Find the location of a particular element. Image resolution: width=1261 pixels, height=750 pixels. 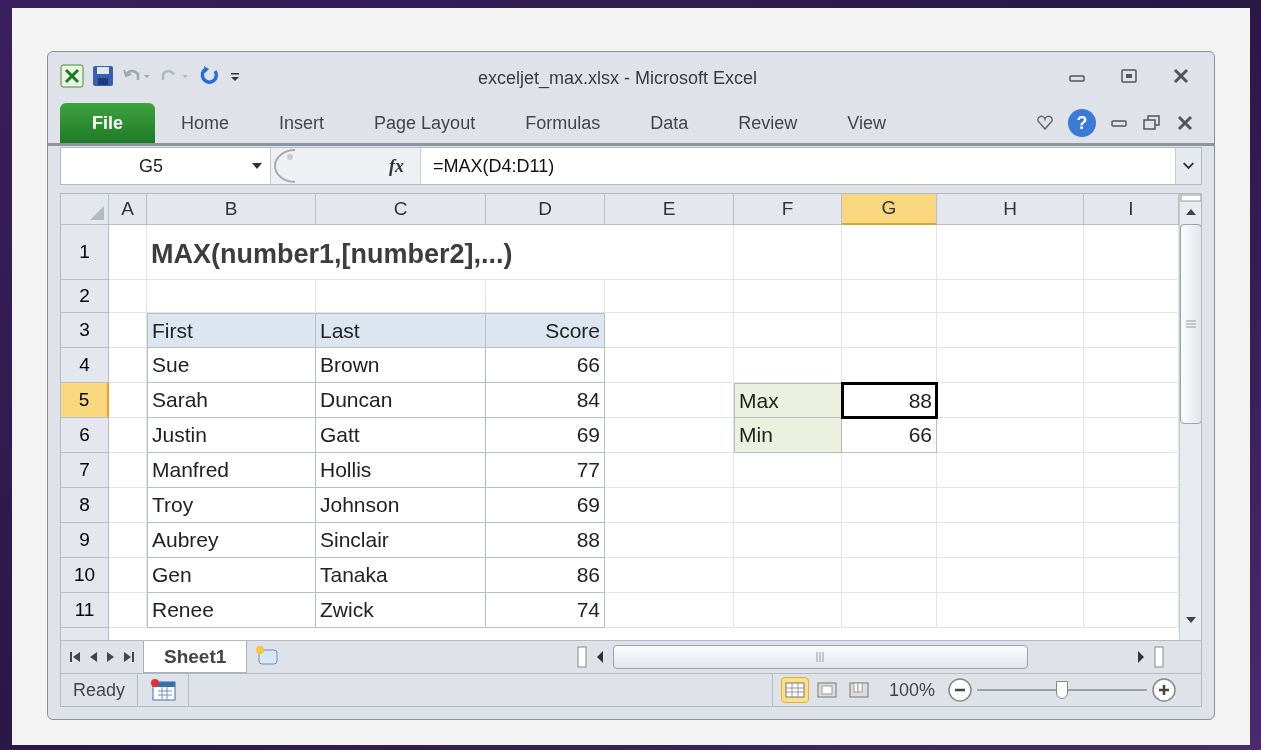

table-cell: Troy is located at coordinates (231, 505).